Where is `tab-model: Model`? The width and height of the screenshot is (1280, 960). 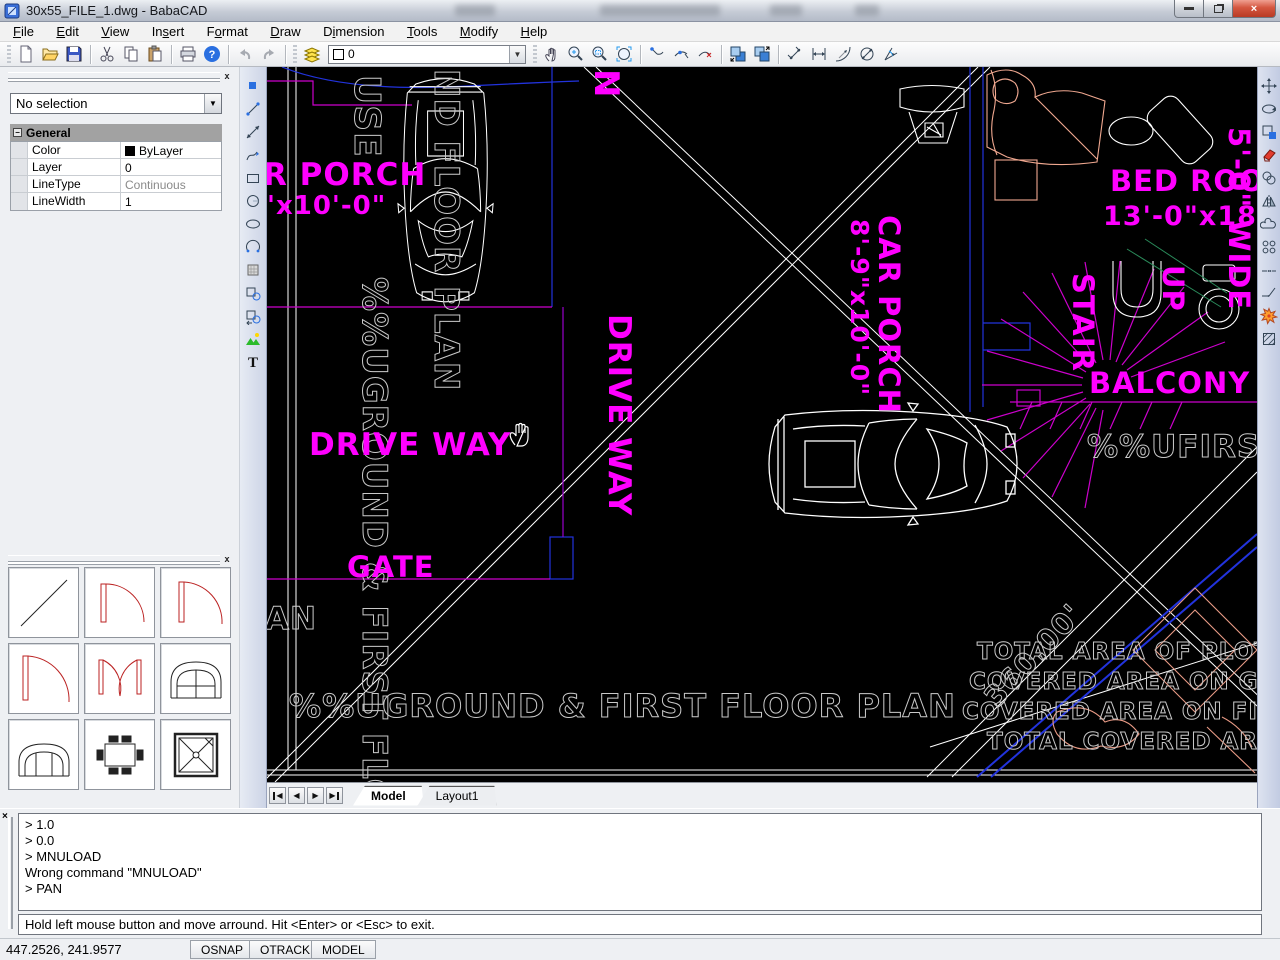 tab-model: Model is located at coordinates (388, 796).